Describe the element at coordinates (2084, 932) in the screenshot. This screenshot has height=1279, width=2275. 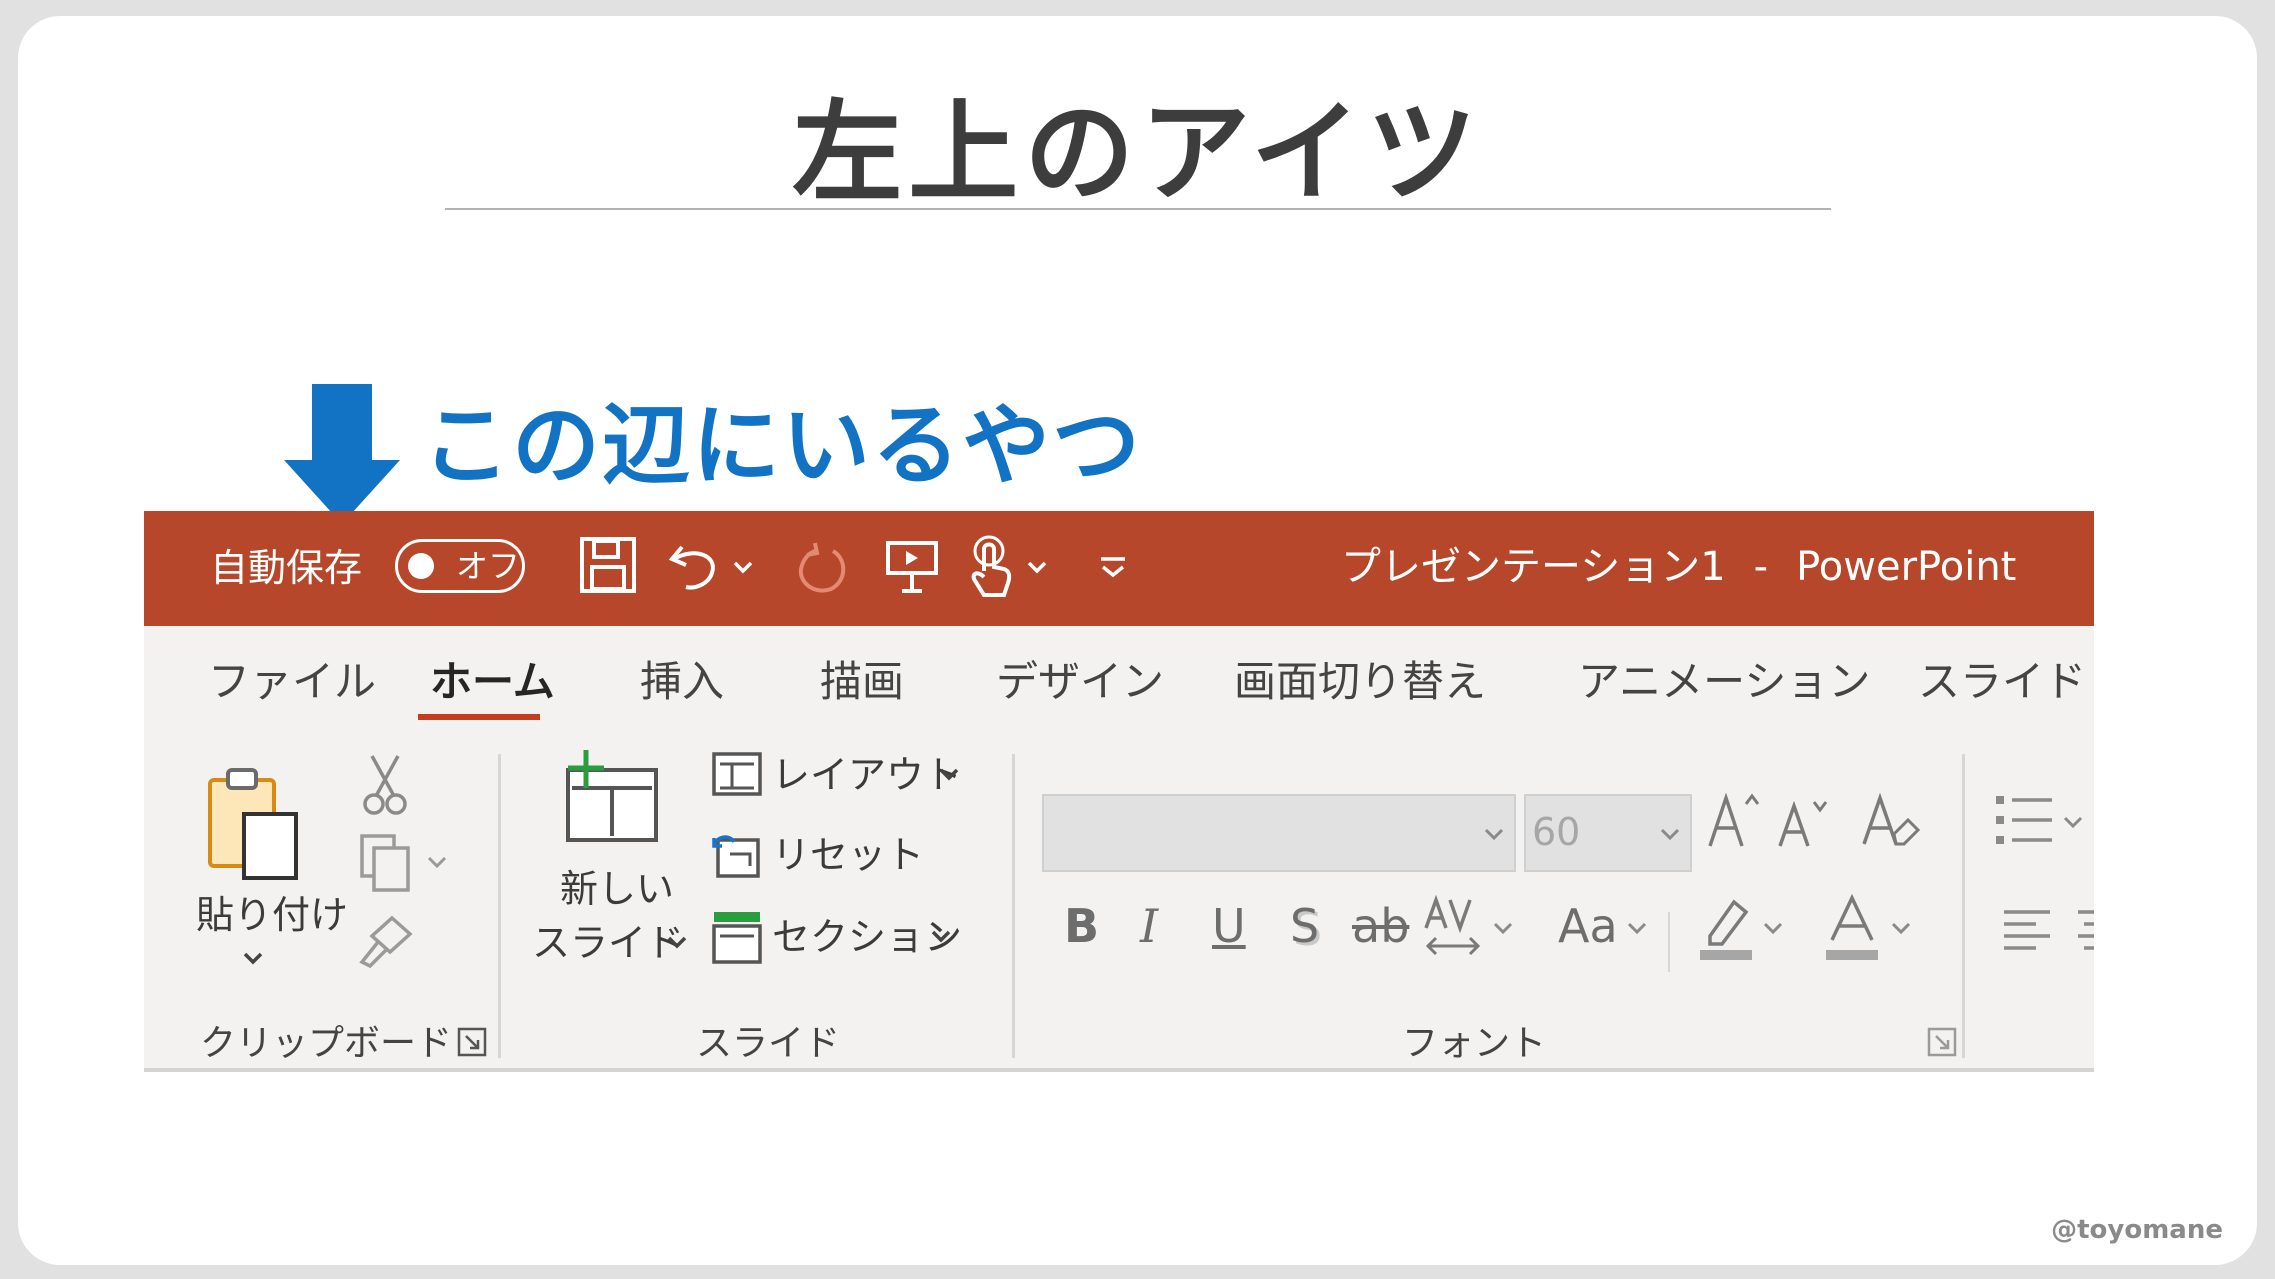
I see `align-center-icon` at that location.